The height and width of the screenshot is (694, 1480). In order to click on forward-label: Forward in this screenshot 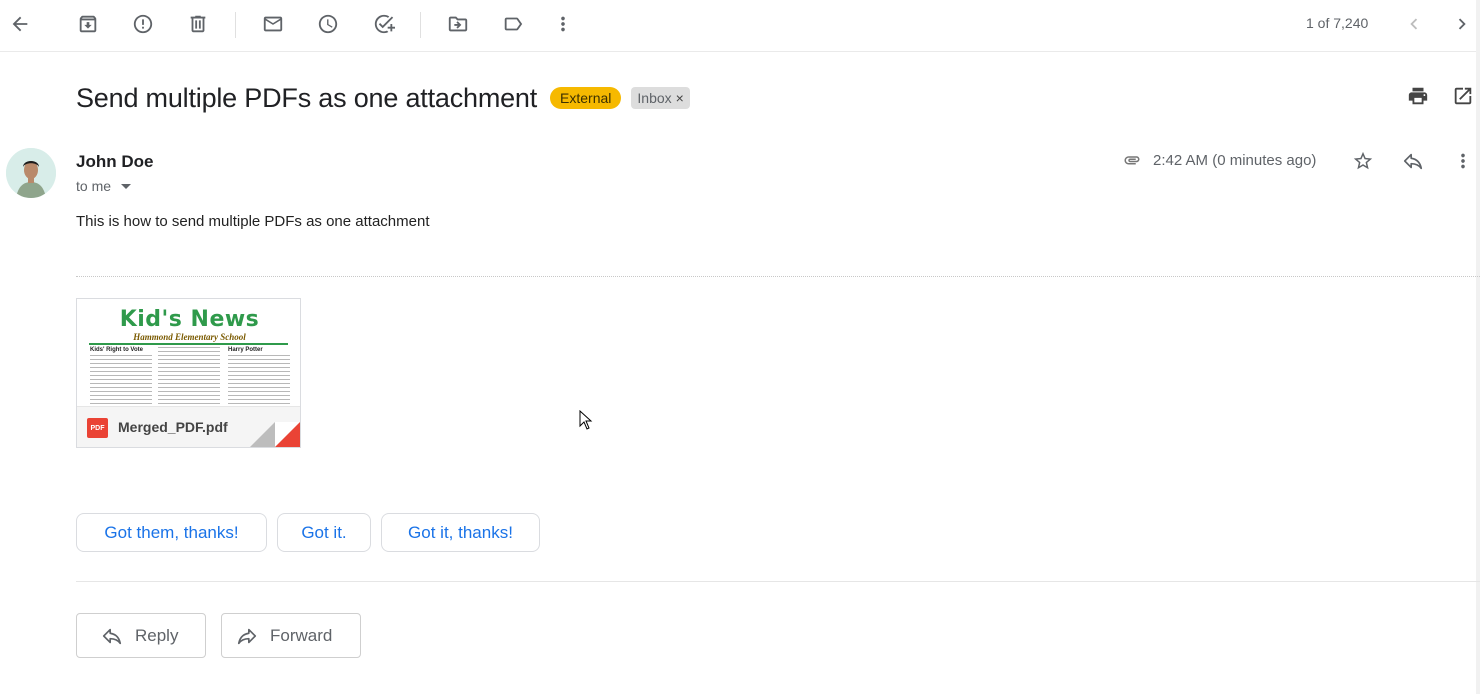, I will do `click(301, 635)`.